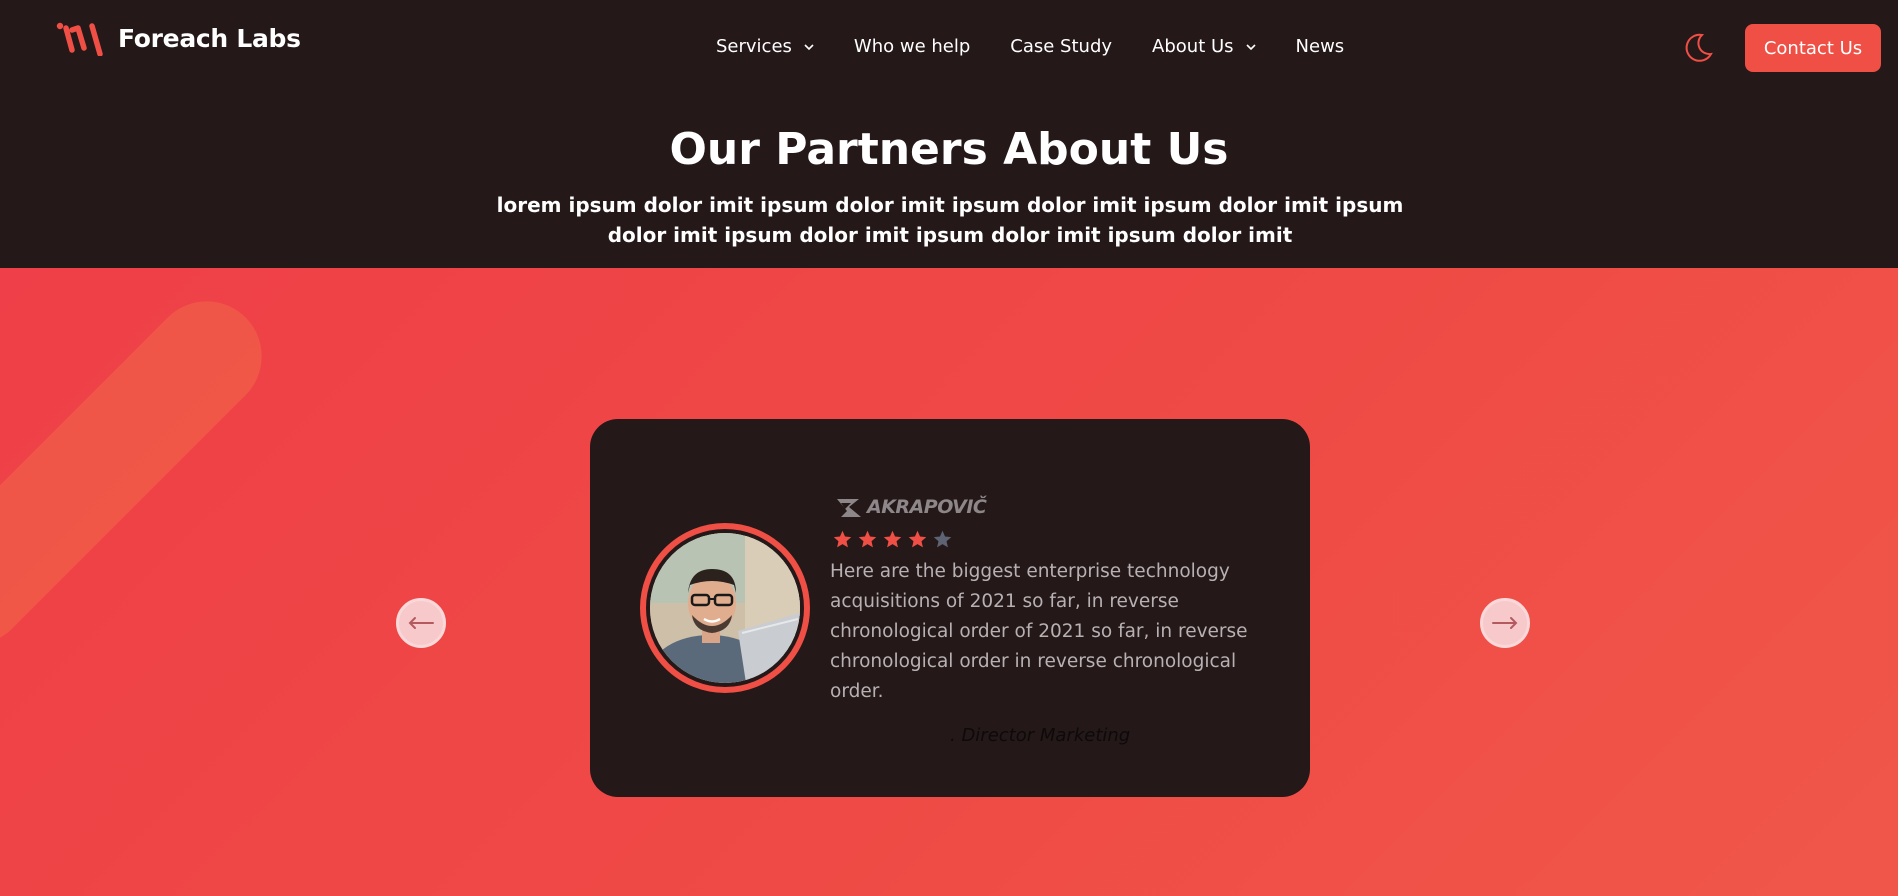  I want to click on carousel-prev-button, so click(421, 623).